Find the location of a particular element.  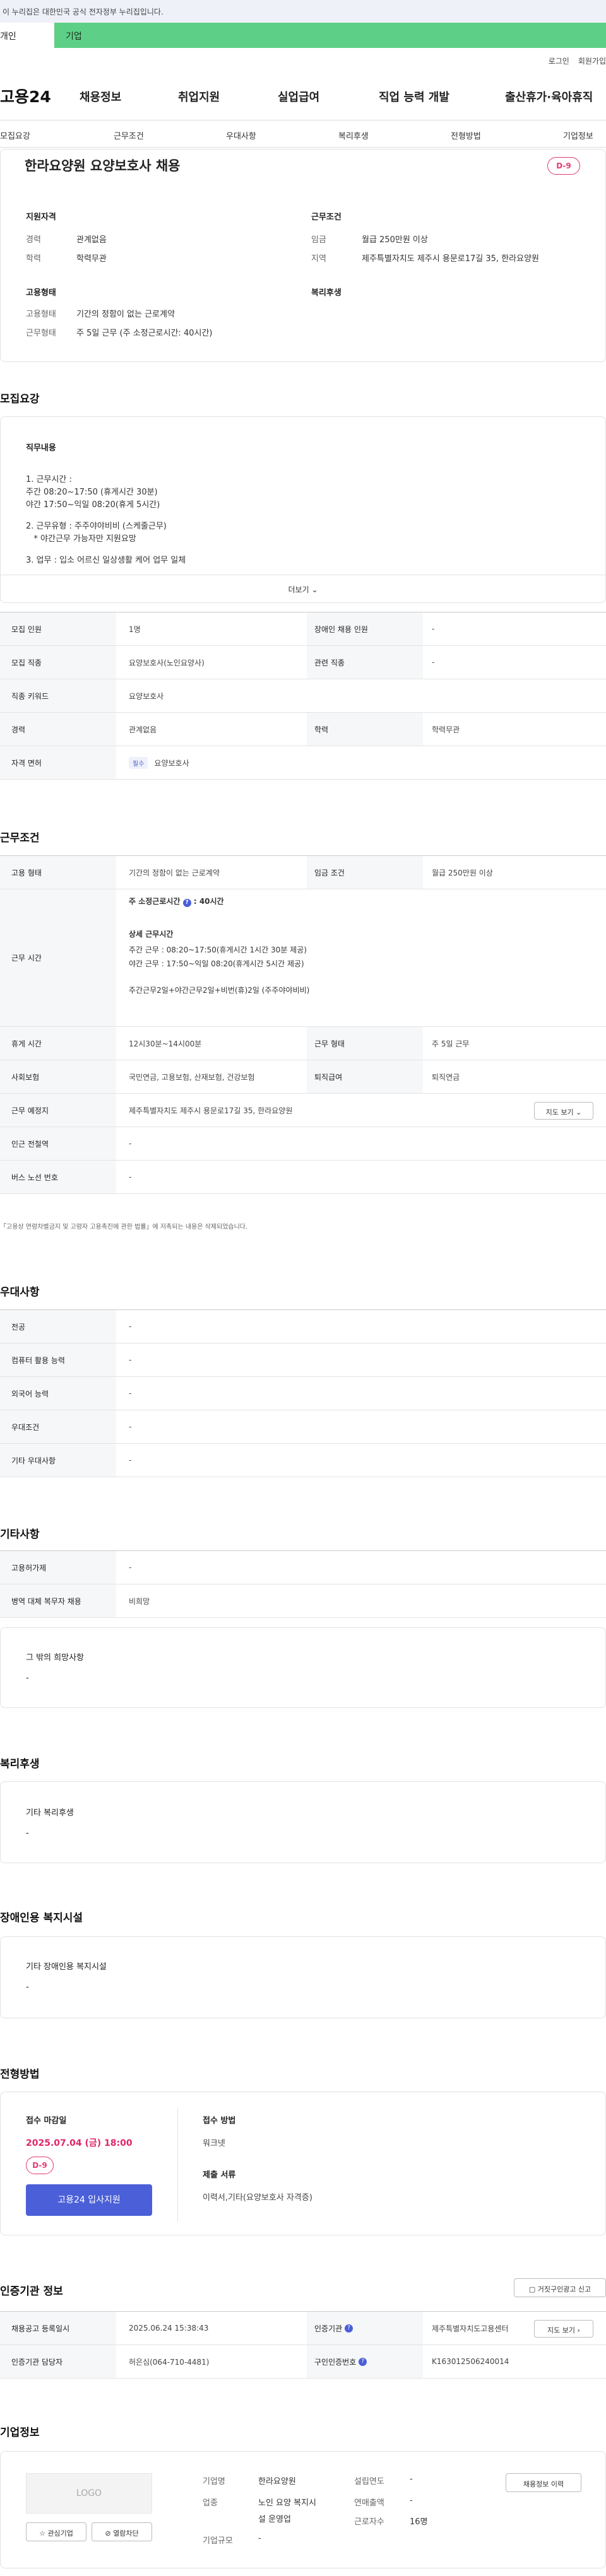

table-row: 고용허가제 - is located at coordinates (303, 1567).